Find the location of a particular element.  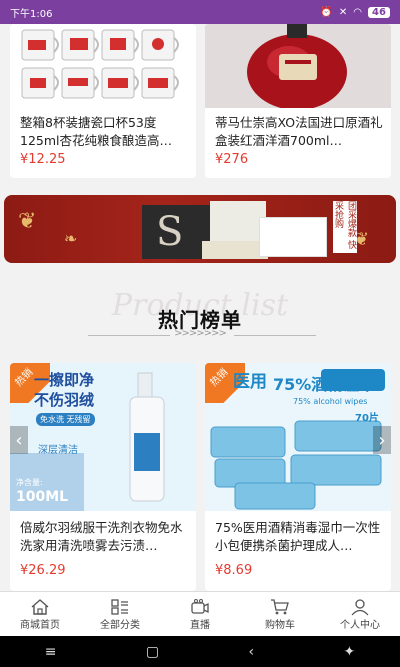

status-bar: 下午1:06 ⏰ ✕ ◠ 46 is located at coordinates (200, 12).